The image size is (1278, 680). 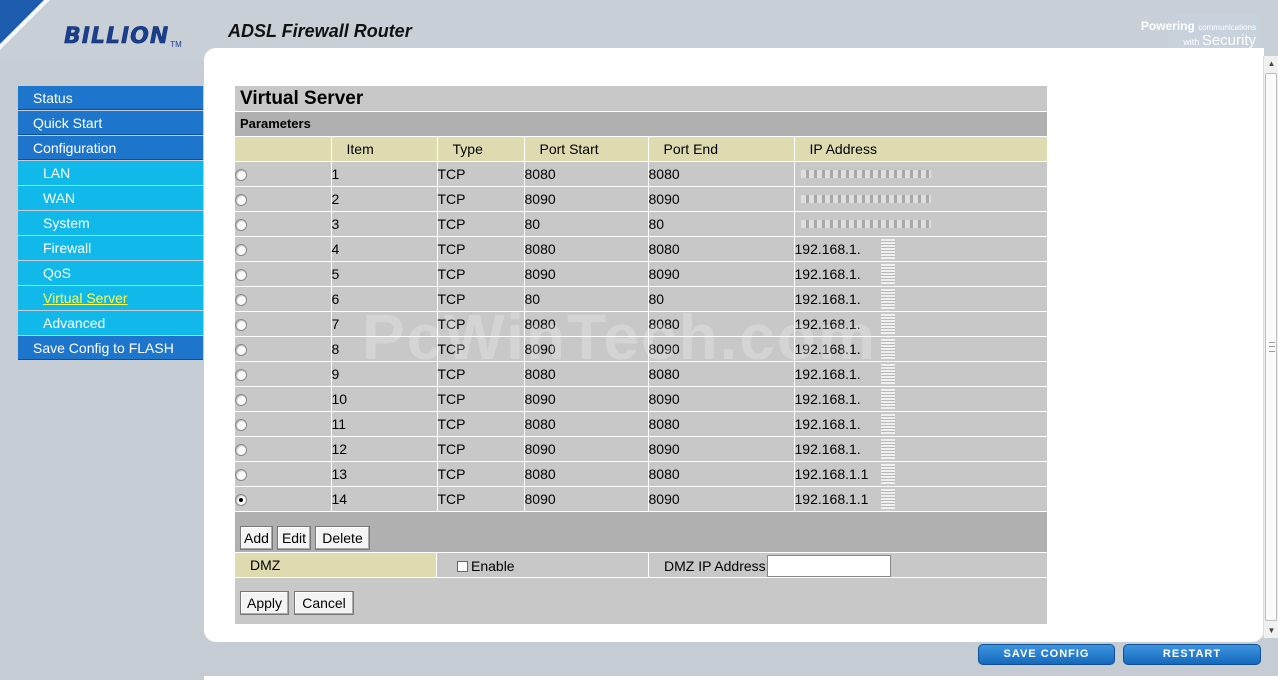 I want to click on vertical-scrollbar: ▲ ▼, so click(x=1270, y=347).